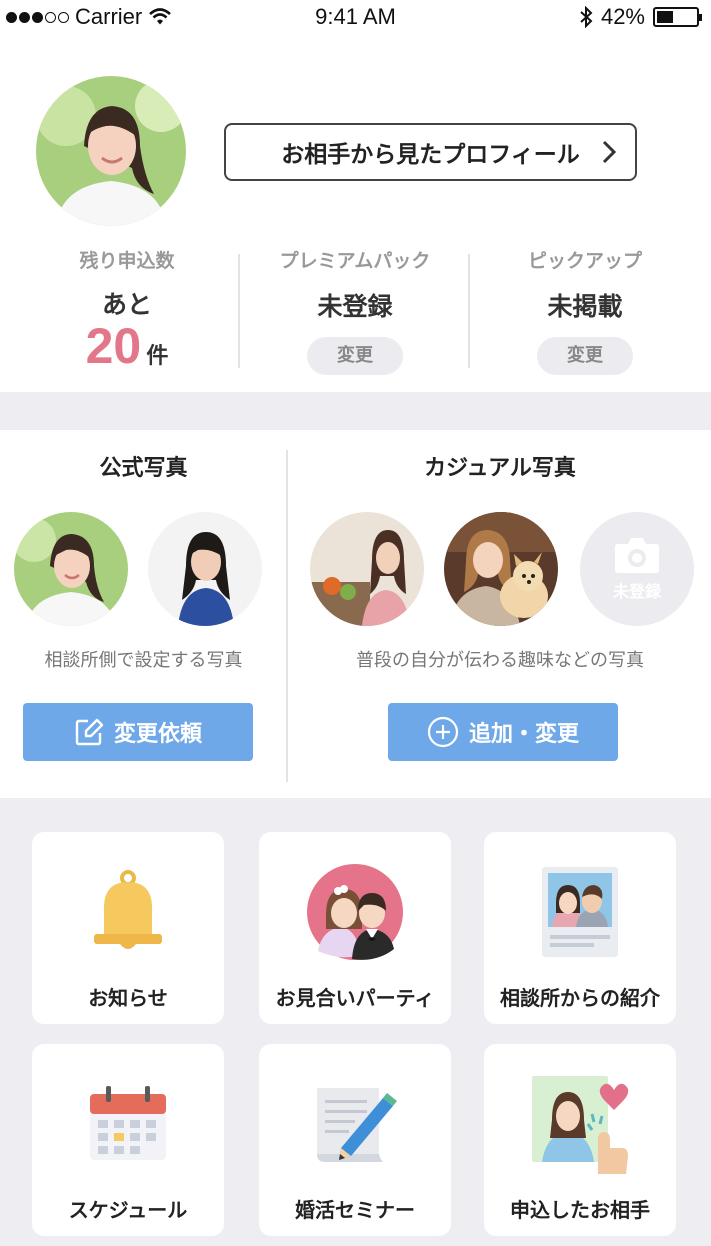 This screenshot has height=1246, width=711. Describe the element at coordinates (637, 555) in the screenshot. I see `camera-icon` at that location.